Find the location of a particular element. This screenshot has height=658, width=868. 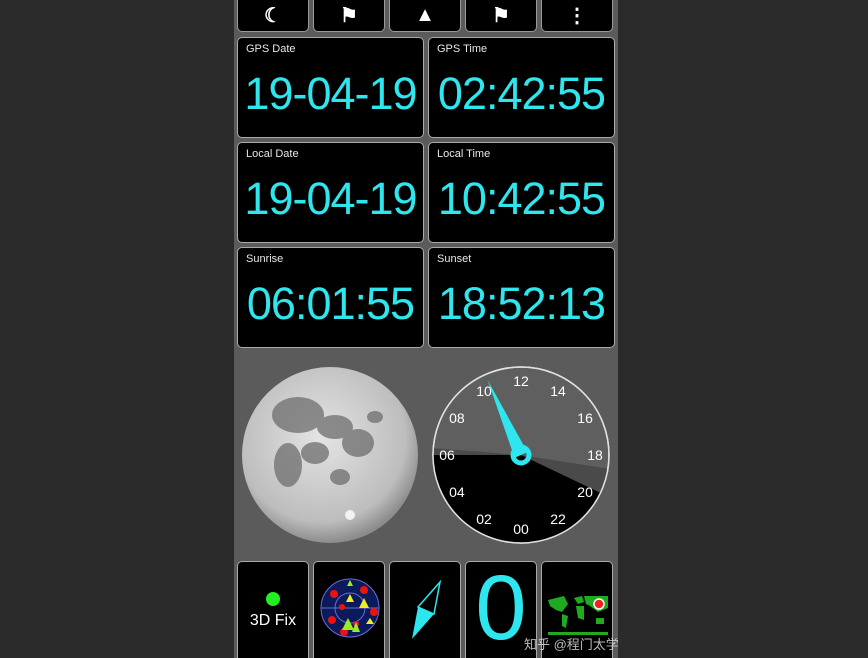

fix-label: 3D Fix is located at coordinates (273, 620).